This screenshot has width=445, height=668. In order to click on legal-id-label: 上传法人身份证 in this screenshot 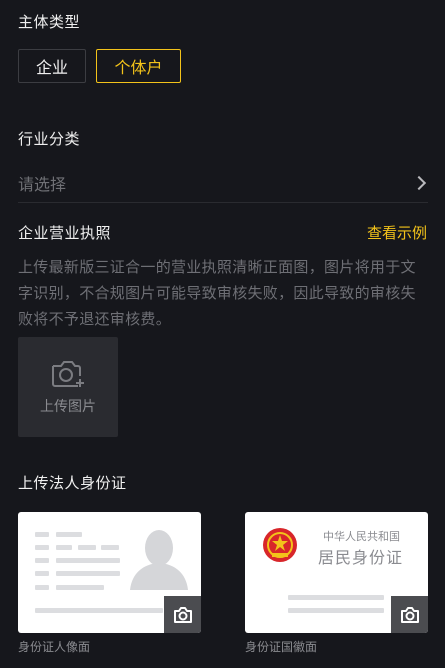, I will do `click(72, 483)`.